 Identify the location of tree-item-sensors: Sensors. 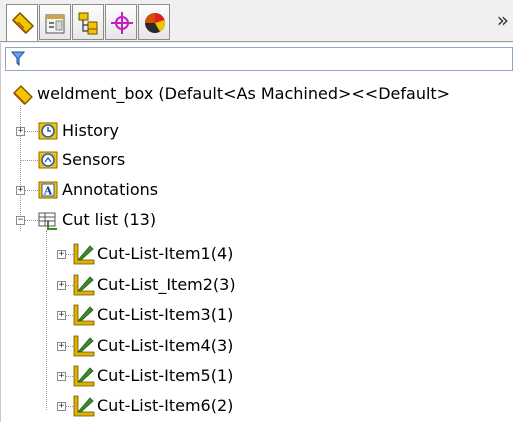
(93, 160).